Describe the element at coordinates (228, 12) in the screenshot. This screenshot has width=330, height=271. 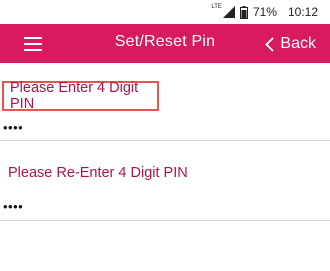
I see `signal-icon` at that location.